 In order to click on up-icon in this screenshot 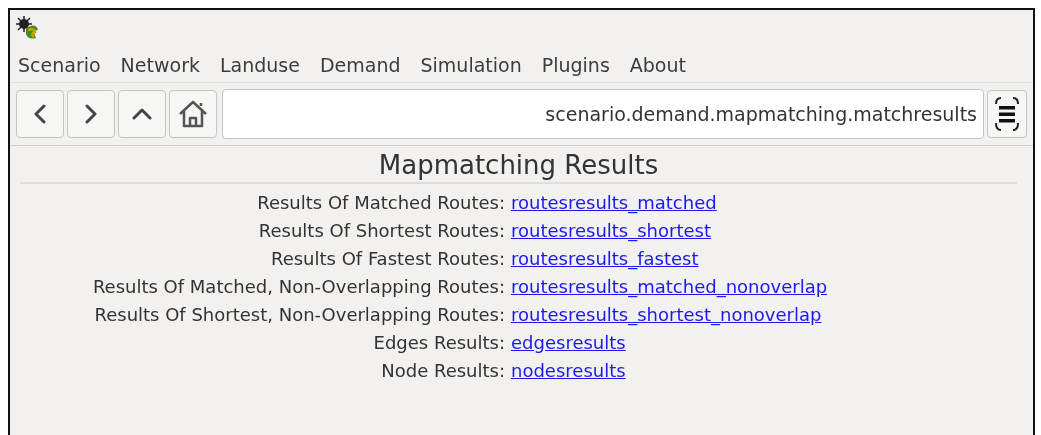, I will do `click(142, 114)`.